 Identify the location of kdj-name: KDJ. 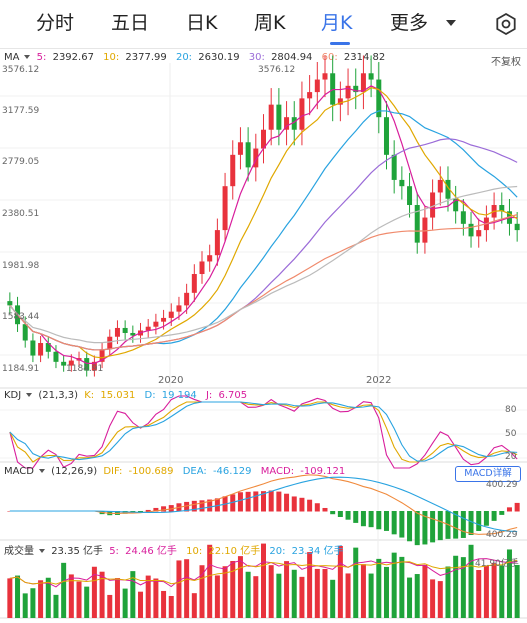
(12, 395).